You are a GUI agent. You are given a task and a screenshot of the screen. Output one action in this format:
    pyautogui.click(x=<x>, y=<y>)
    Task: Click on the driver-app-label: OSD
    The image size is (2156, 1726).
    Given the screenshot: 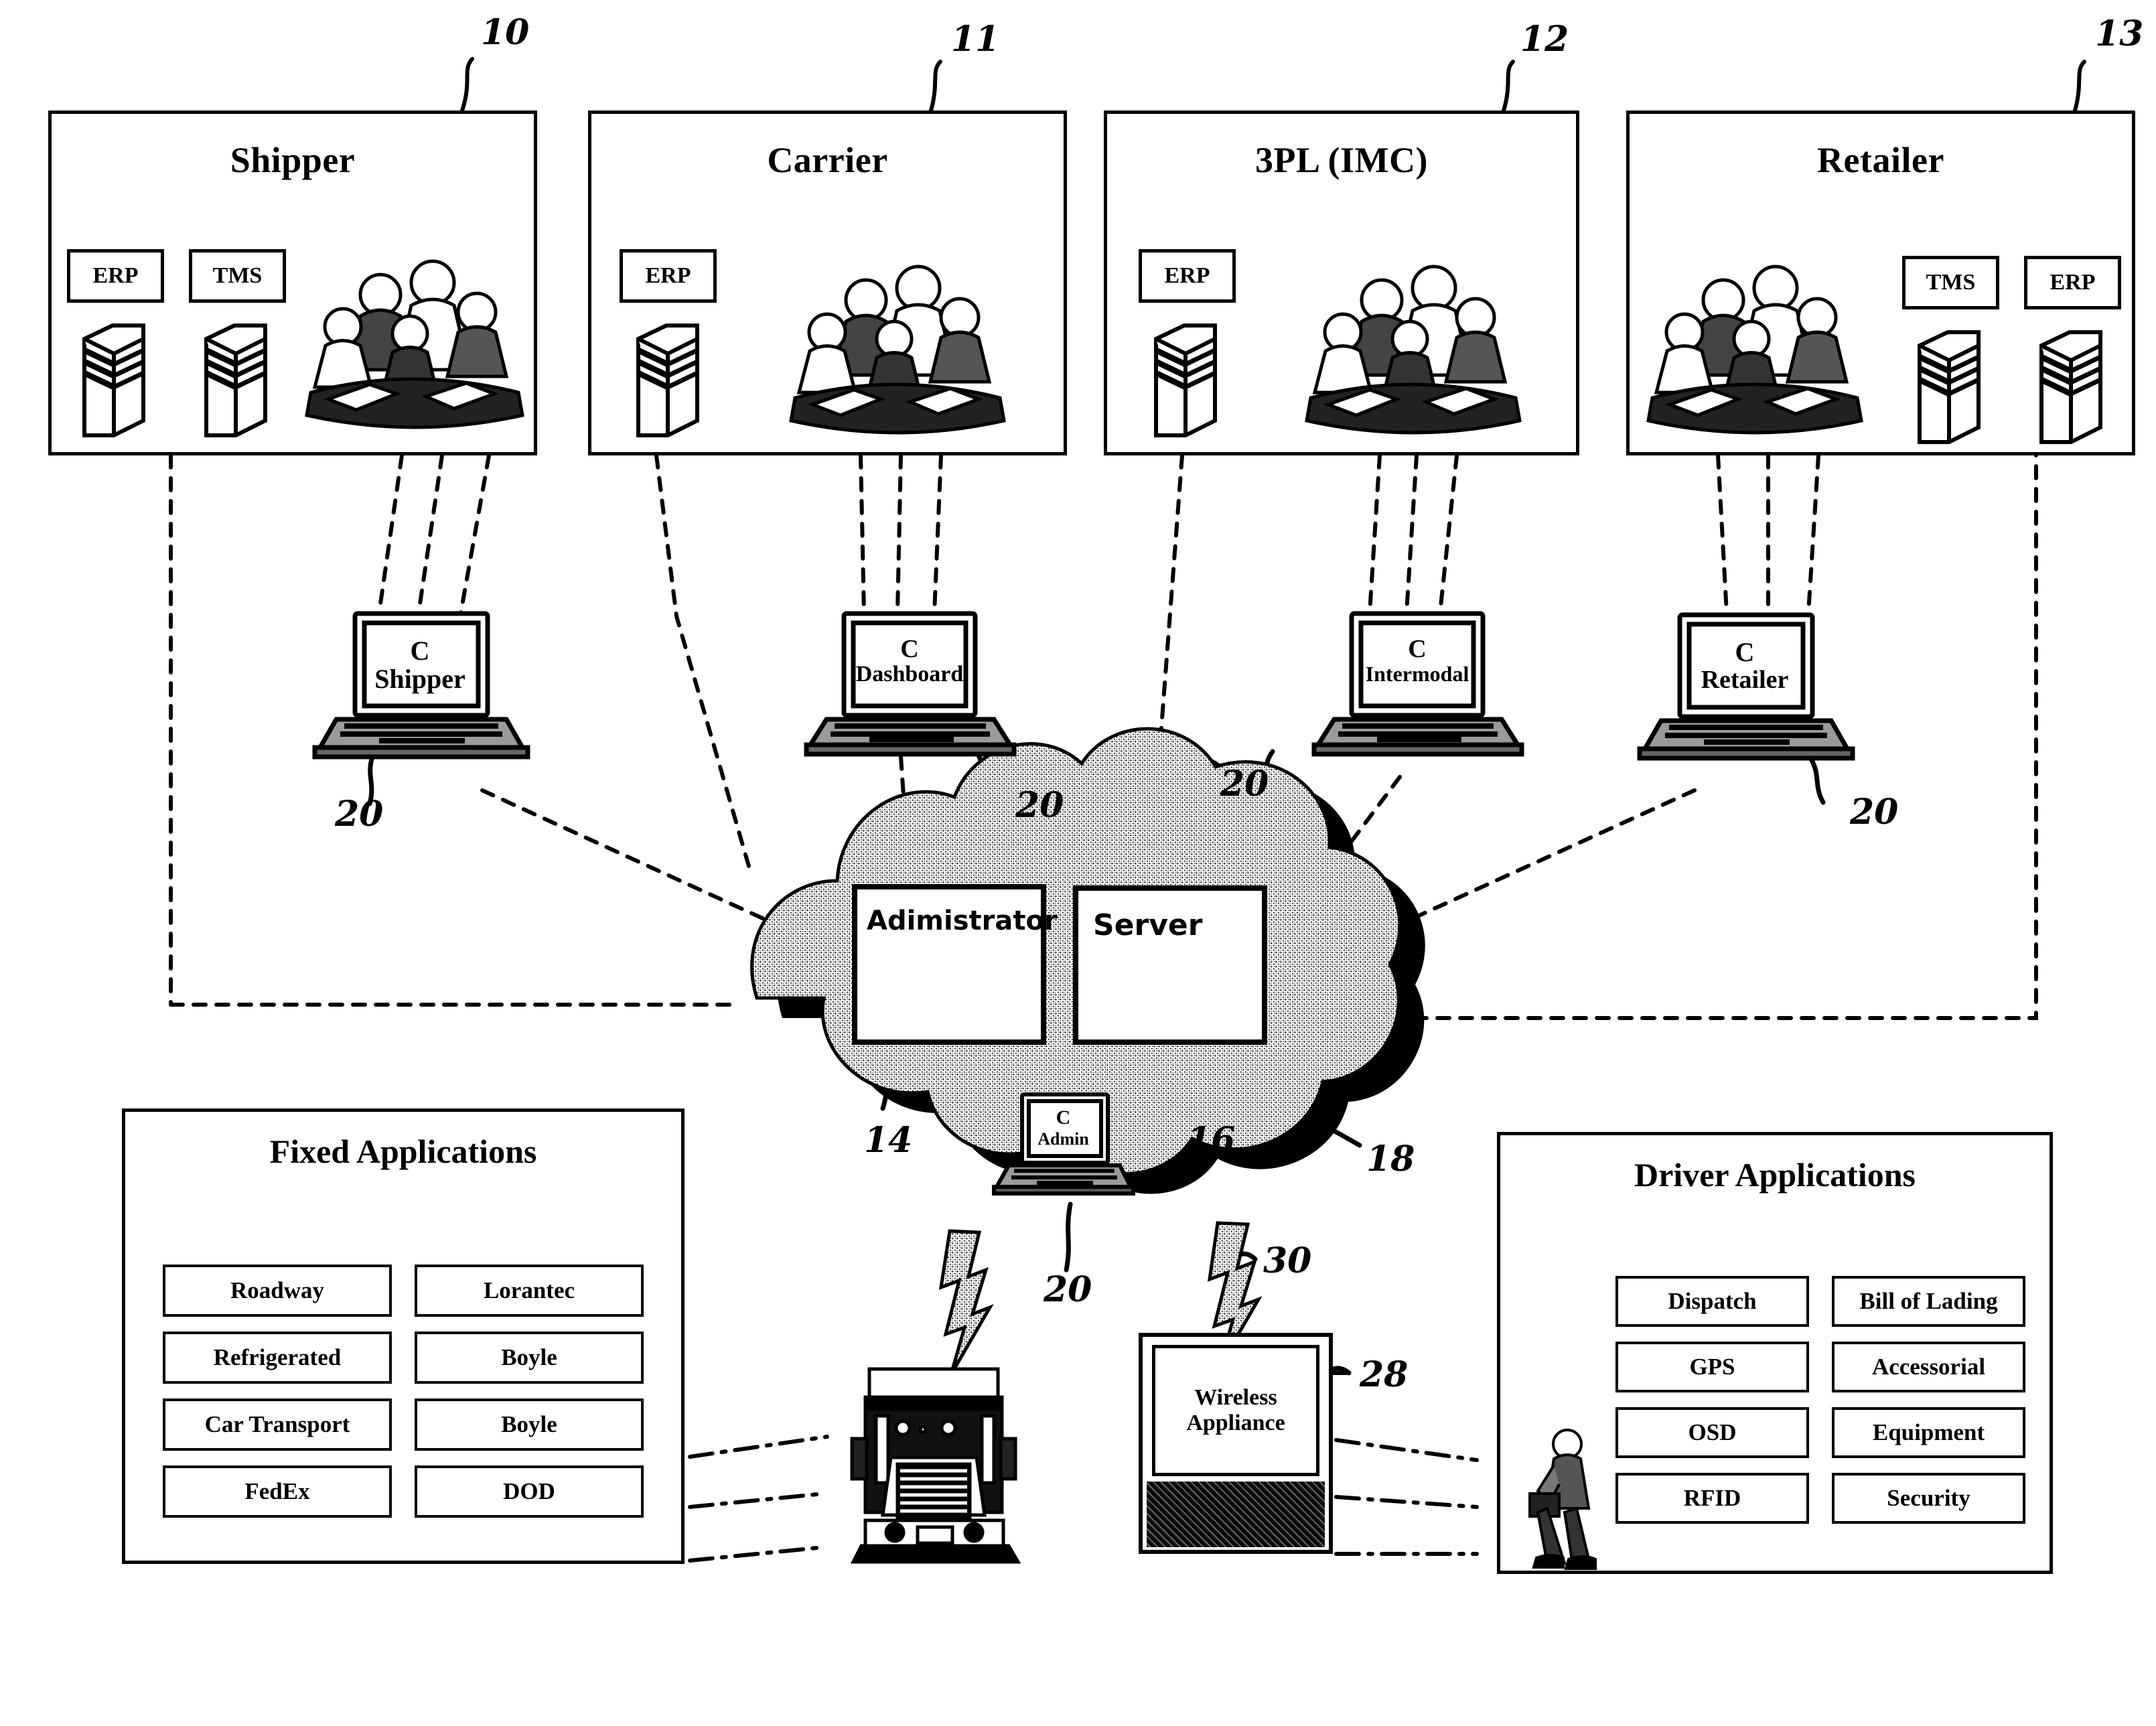 What is the action you would take?
    pyautogui.click(x=1712, y=1432)
    